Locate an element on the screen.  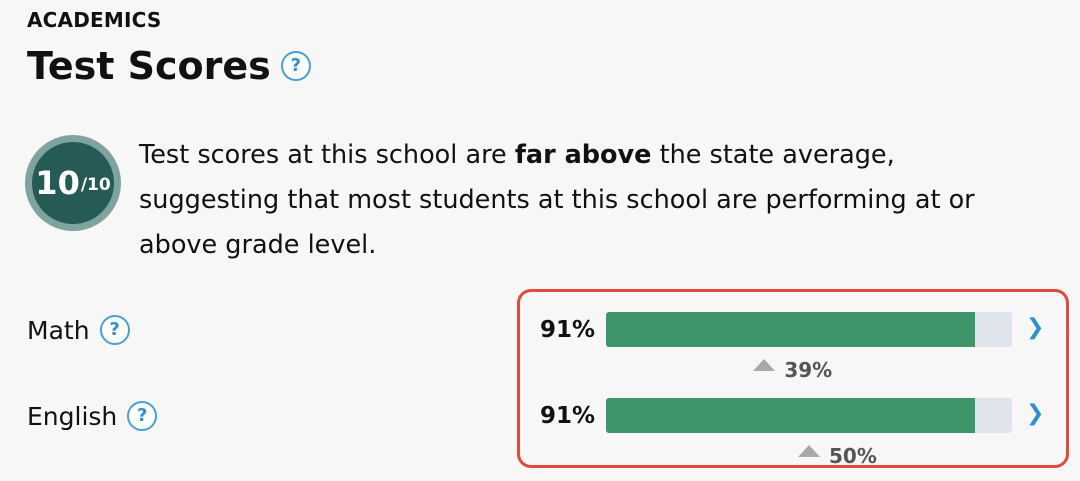
subject-english: English ? is located at coordinates (92, 416).